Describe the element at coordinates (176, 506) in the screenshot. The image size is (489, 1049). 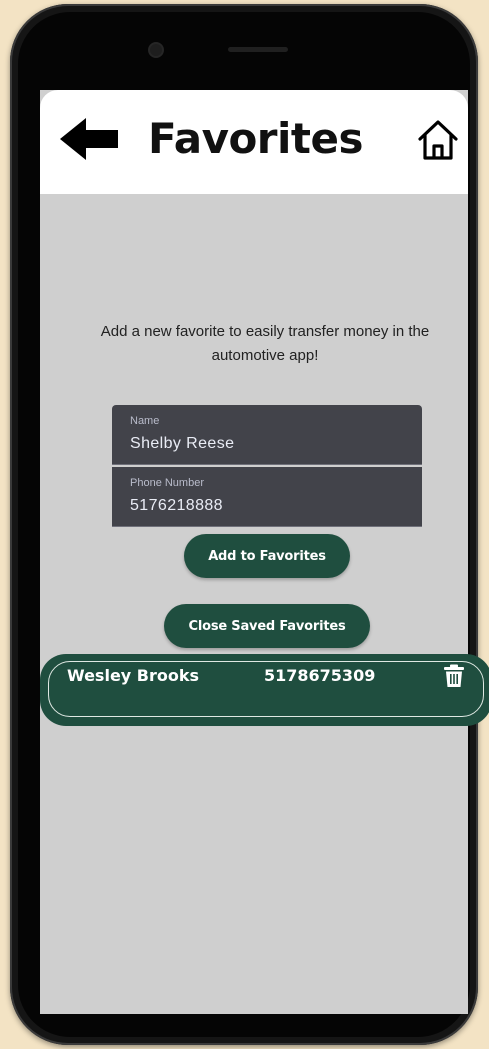
I see `phone-number-field-value: 5176218888` at that location.